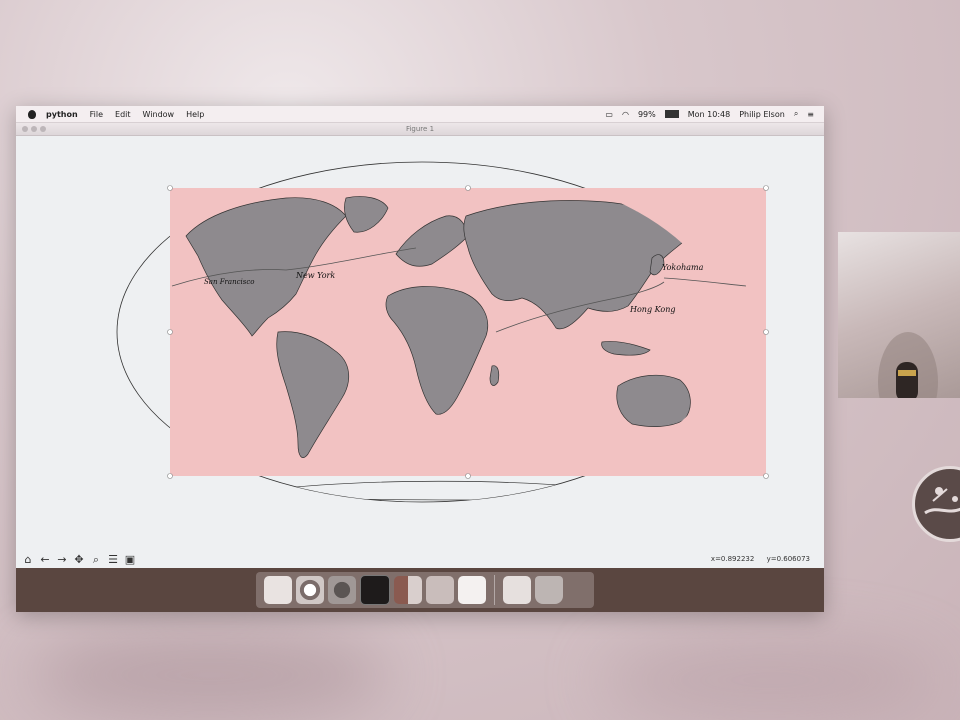 Image resolution: width=960 pixels, height=720 pixels. I want to click on dock-separator, so click(494, 590).